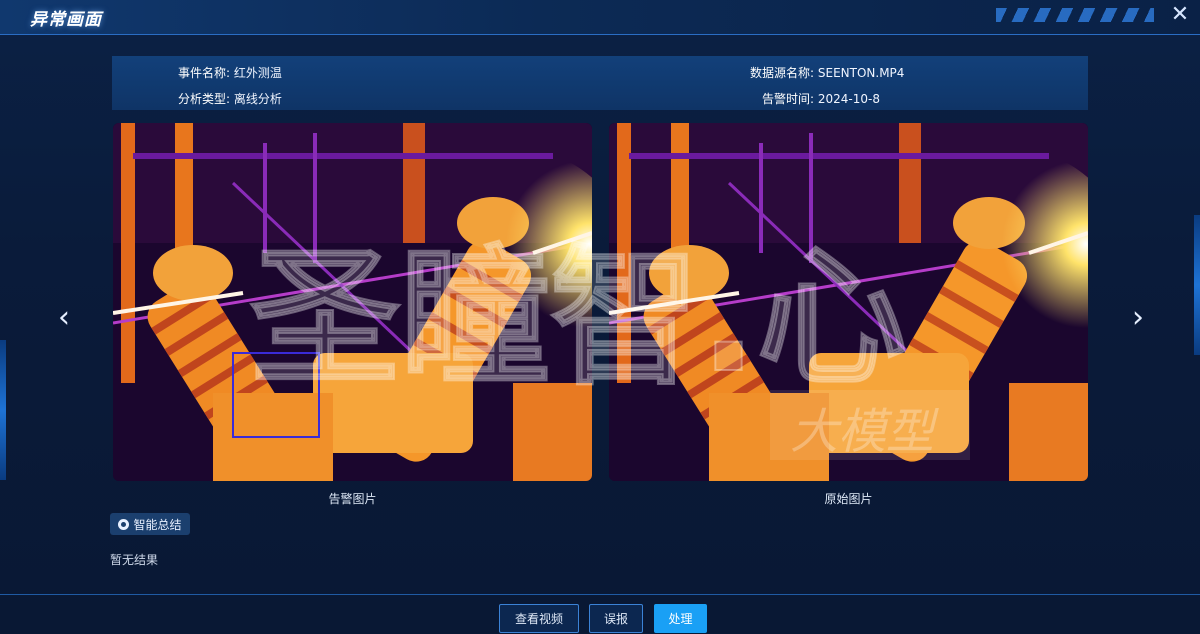  Describe the element at coordinates (848, 99) in the screenshot. I see `alarm-time-value: 2024-10-8` at that location.